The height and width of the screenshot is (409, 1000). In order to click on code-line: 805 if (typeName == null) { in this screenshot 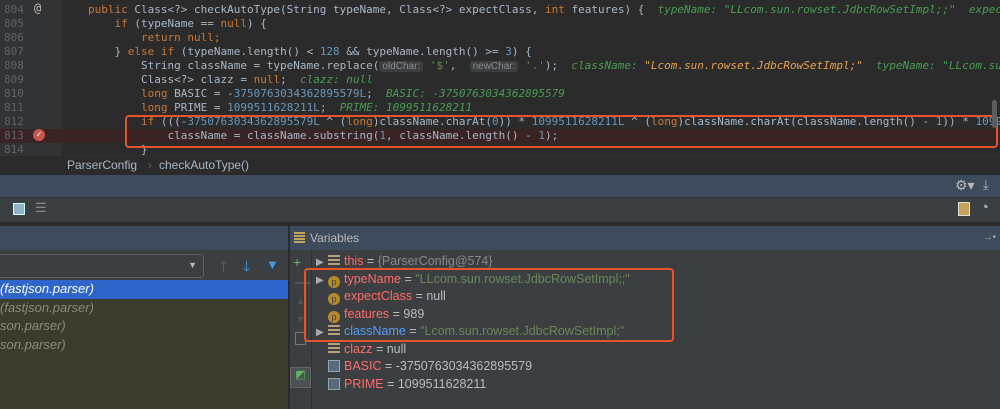, I will do `click(500, 24)`.